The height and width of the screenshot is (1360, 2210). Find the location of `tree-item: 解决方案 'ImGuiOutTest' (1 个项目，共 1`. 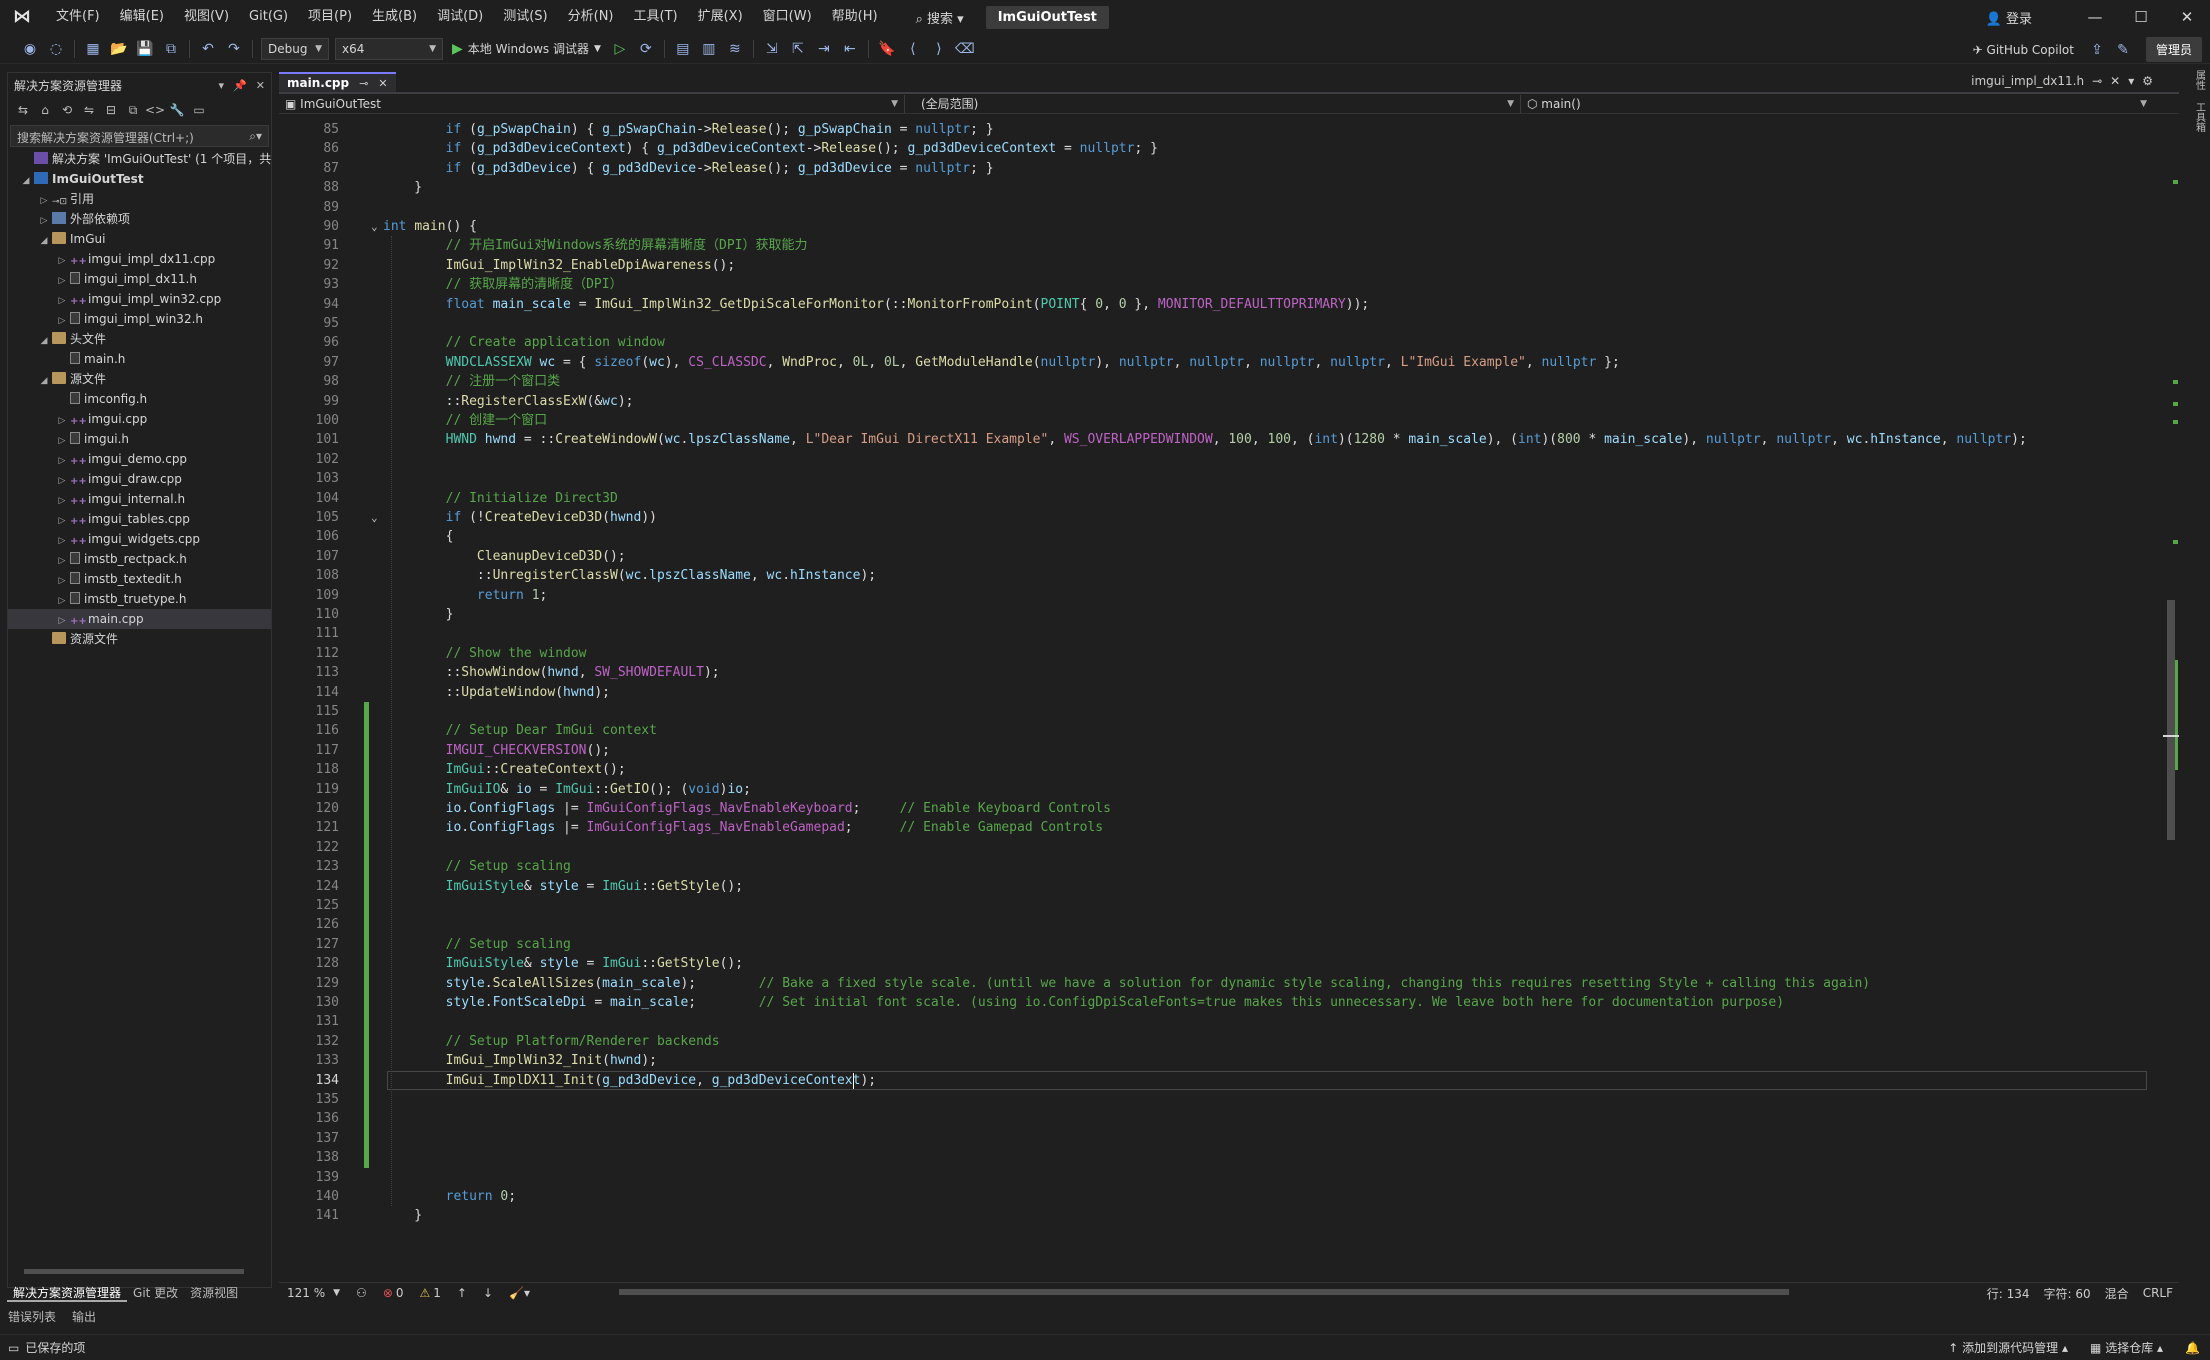

tree-item: 解决方案 'ImGuiOutTest' (1 个项目，共 1 is located at coordinates (139, 159).